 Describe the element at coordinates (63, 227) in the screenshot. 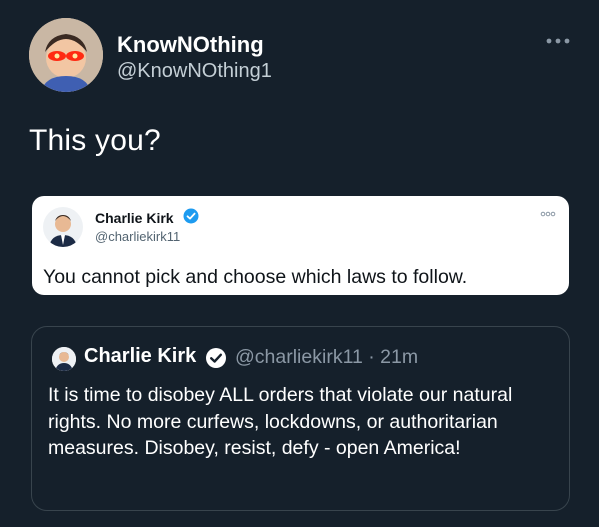

I see `screenshot-avatar` at that location.